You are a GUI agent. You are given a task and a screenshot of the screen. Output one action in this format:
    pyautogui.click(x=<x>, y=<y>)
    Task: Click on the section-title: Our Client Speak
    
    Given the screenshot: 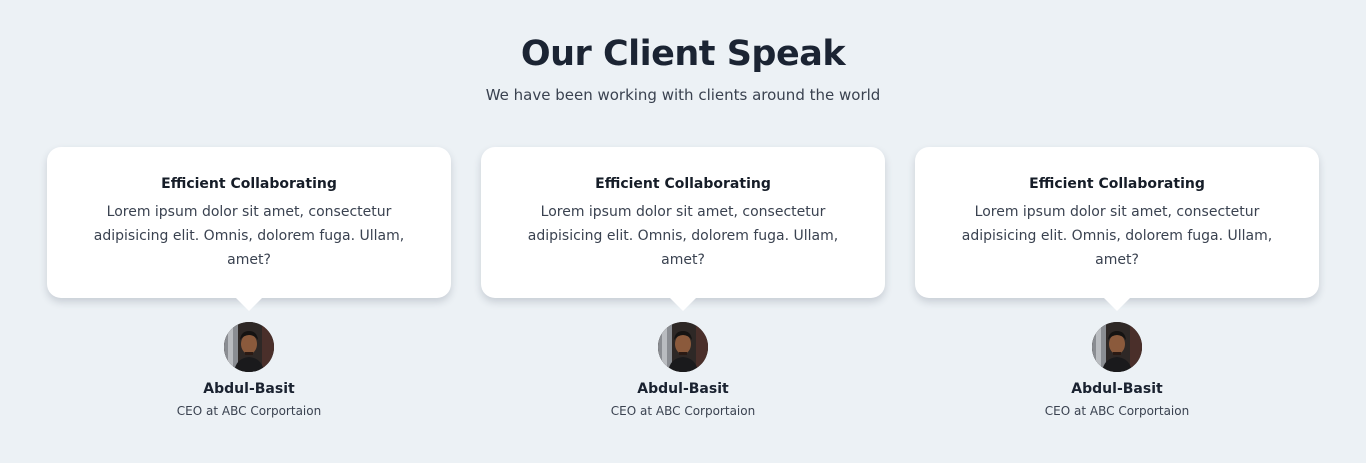 What is the action you would take?
    pyautogui.click(x=683, y=54)
    